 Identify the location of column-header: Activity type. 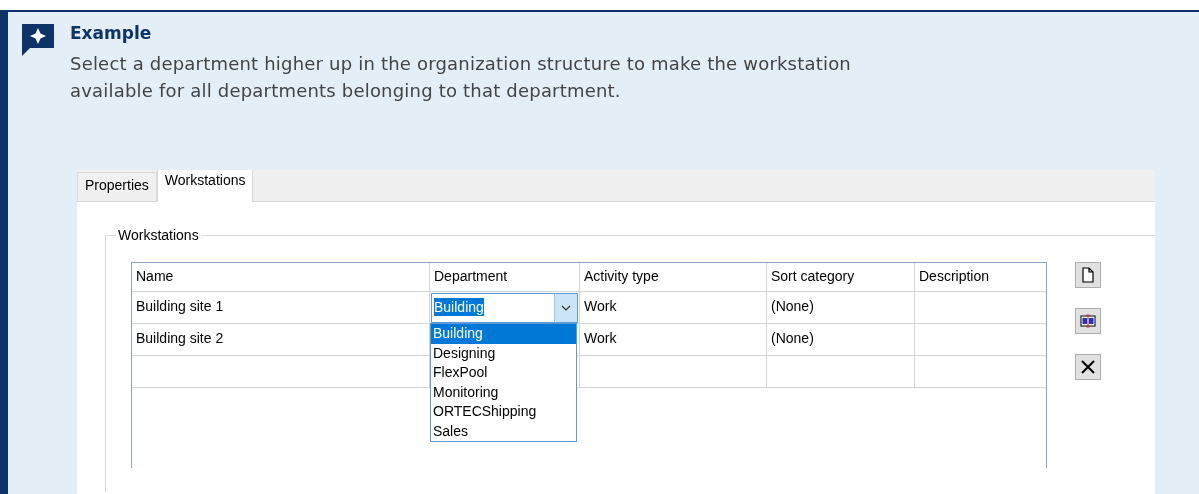
(673, 277).